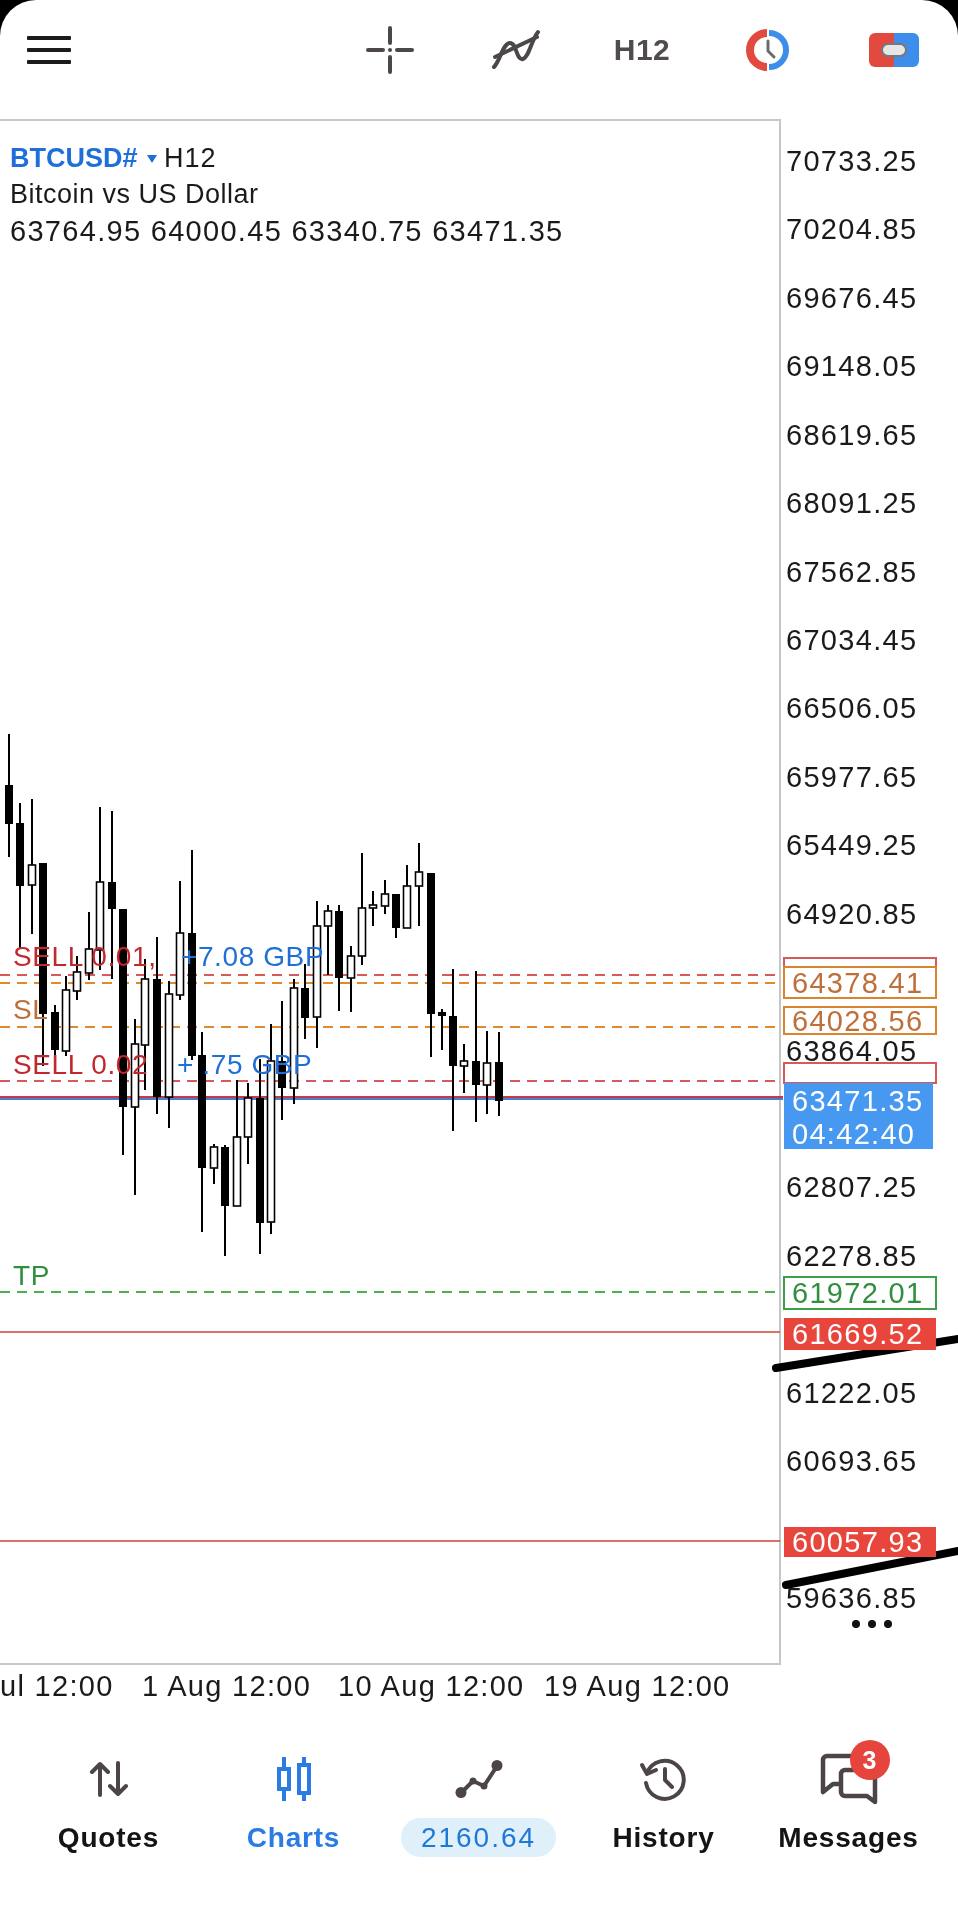 Image resolution: width=958 pixels, height=1920 pixels. Describe the element at coordinates (478, 1779) in the screenshot. I see `line-chart-icon` at that location.